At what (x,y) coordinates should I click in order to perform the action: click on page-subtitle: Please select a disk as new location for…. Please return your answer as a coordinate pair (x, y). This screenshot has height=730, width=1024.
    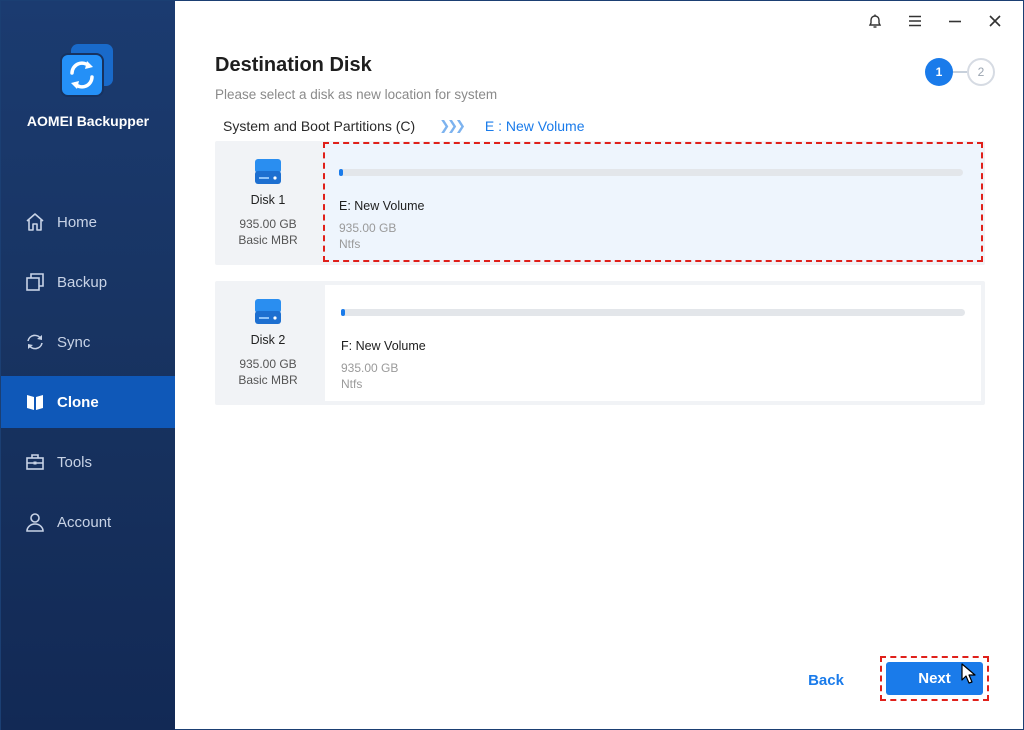
    Looking at the image, I should click on (356, 94).